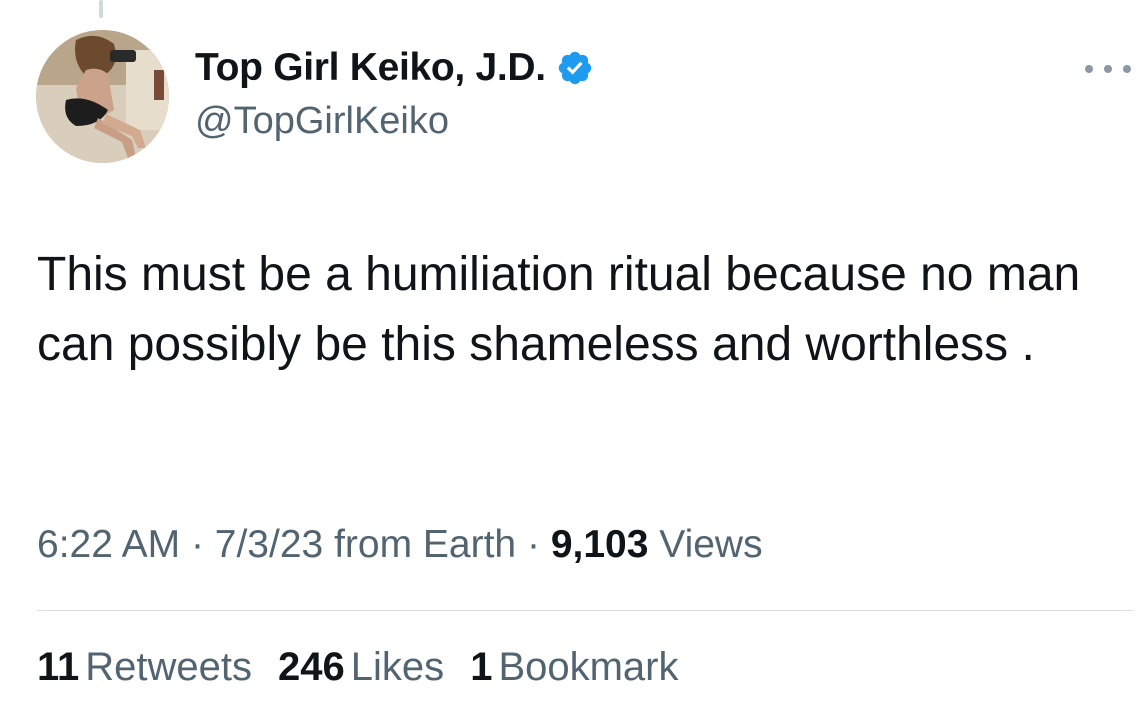 This screenshot has width=1143, height=723. Describe the element at coordinates (311, 667) in the screenshot. I see `likes-count: 246` at that location.